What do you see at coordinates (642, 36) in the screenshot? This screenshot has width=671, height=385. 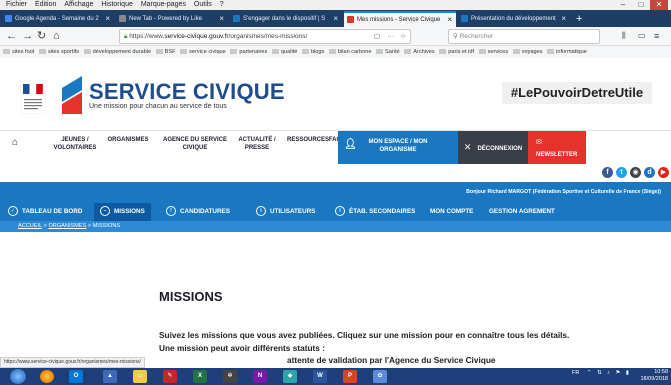 I see `sidebar-icon: ▭` at bounding box center [642, 36].